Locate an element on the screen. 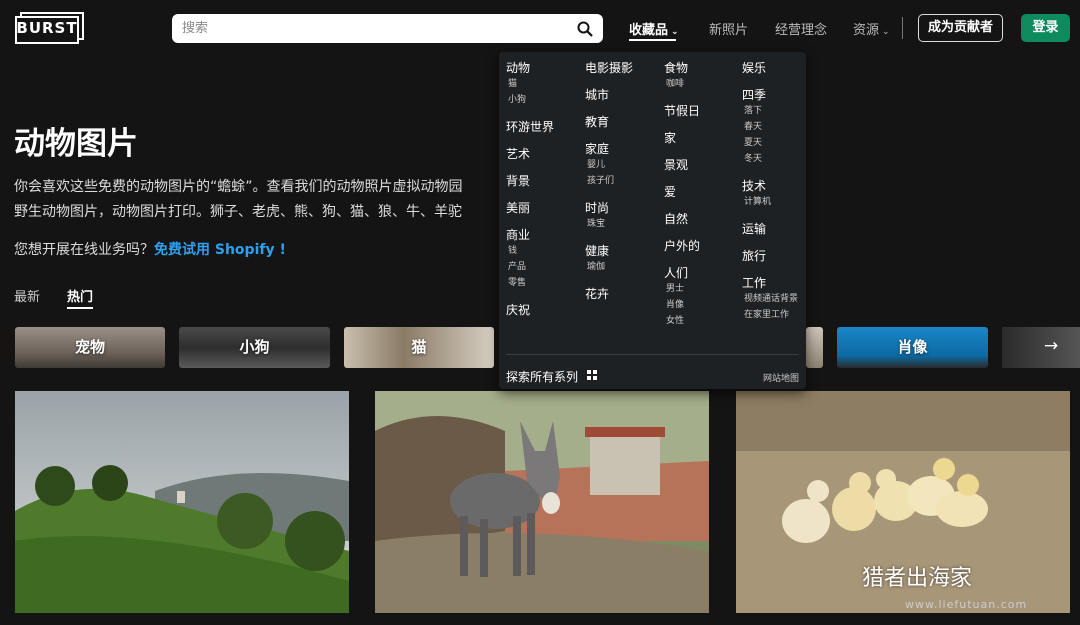 The image size is (1080, 625). grid-icon is located at coordinates (592, 375).